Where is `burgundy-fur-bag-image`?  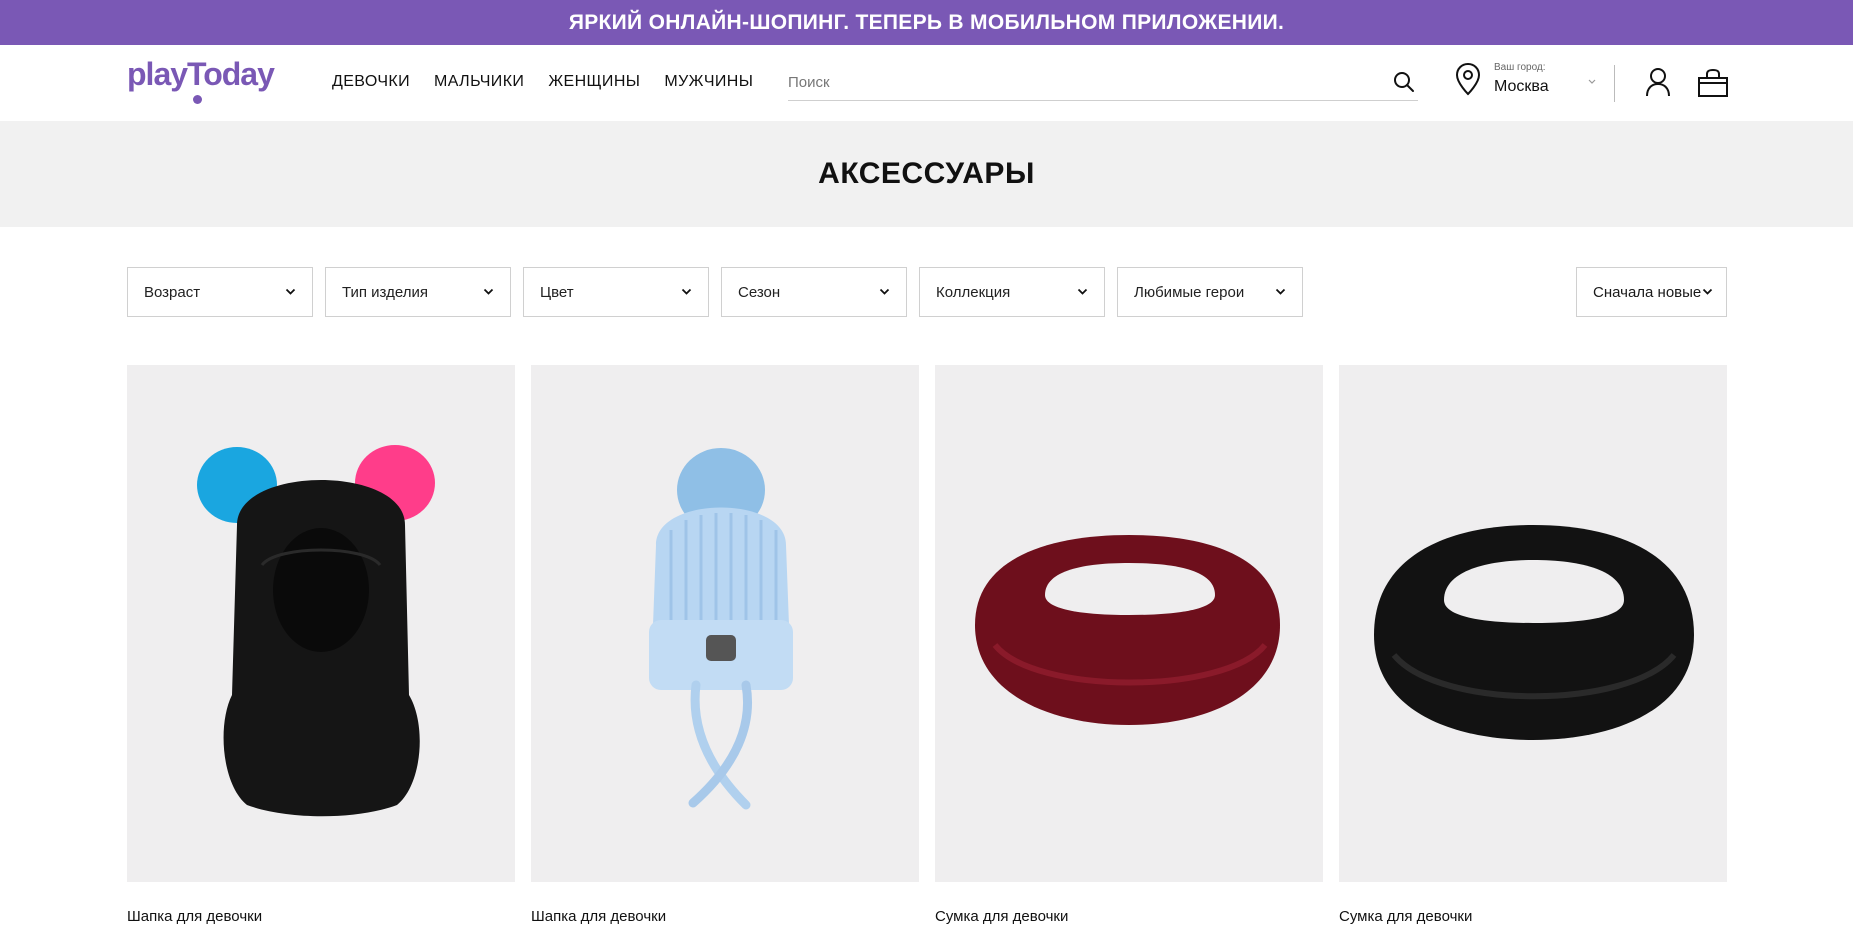
burgundy-fur-bag-image is located at coordinates (1129, 623).